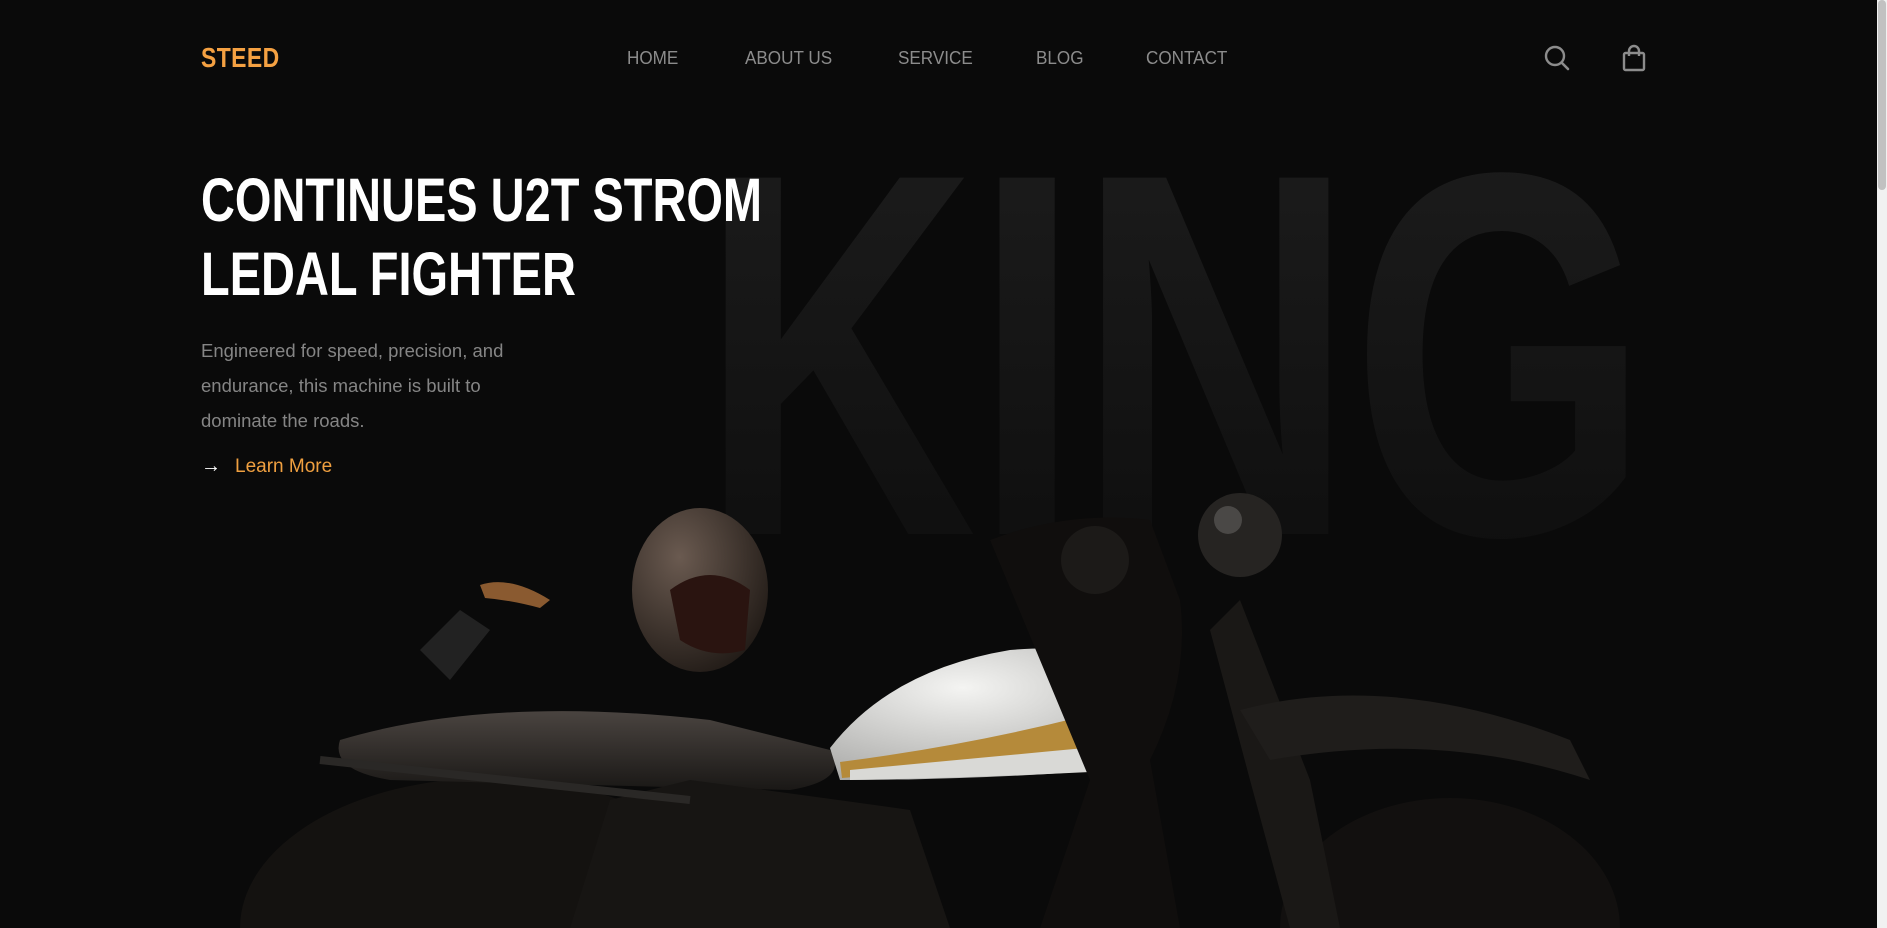 The width and height of the screenshot is (1887, 928). Describe the element at coordinates (481, 237) in the screenshot. I see `hero-title: CONTINUES U2T STROM LEDAL FIGHTER` at that location.